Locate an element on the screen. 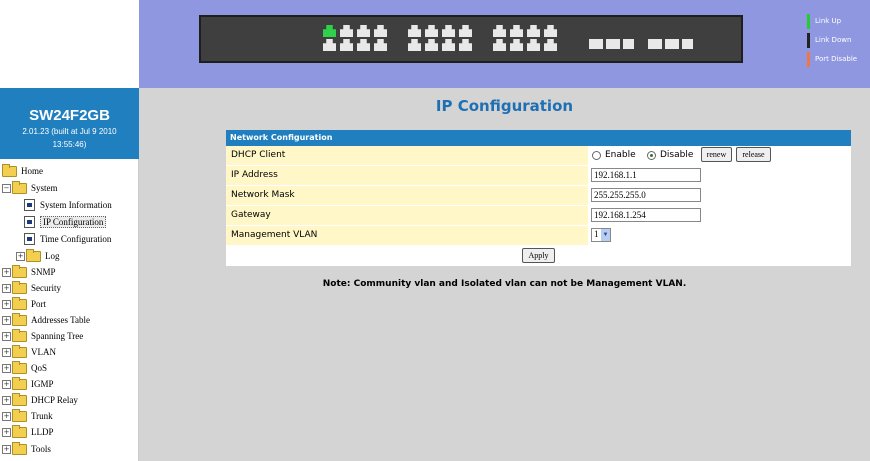 Image resolution: width=870 pixels, height=461 pixels. network-mask-row: Network Mask 255.255.255.0 is located at coordinates (538, 196).